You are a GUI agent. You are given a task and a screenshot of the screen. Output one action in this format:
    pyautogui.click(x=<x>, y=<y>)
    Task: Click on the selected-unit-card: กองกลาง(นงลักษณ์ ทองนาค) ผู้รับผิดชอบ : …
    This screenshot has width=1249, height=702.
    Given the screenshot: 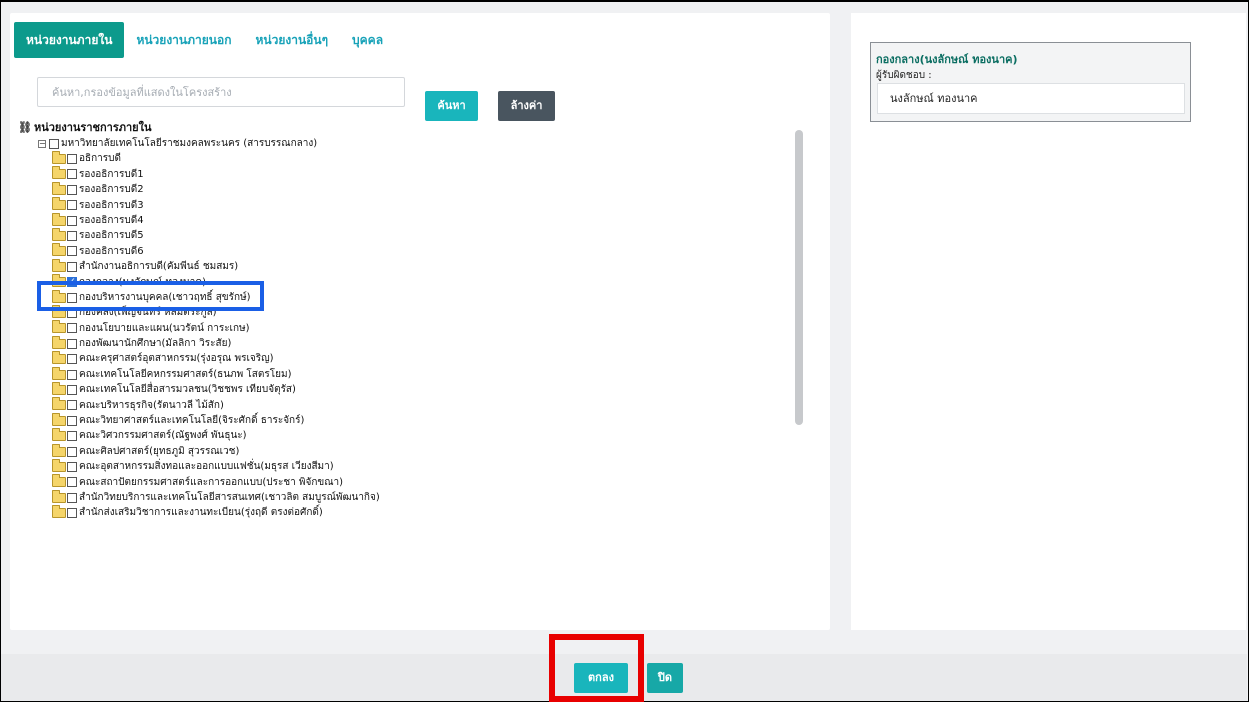 What is the action you would take?
    pyautogui.click(x=1030, y=82)
    